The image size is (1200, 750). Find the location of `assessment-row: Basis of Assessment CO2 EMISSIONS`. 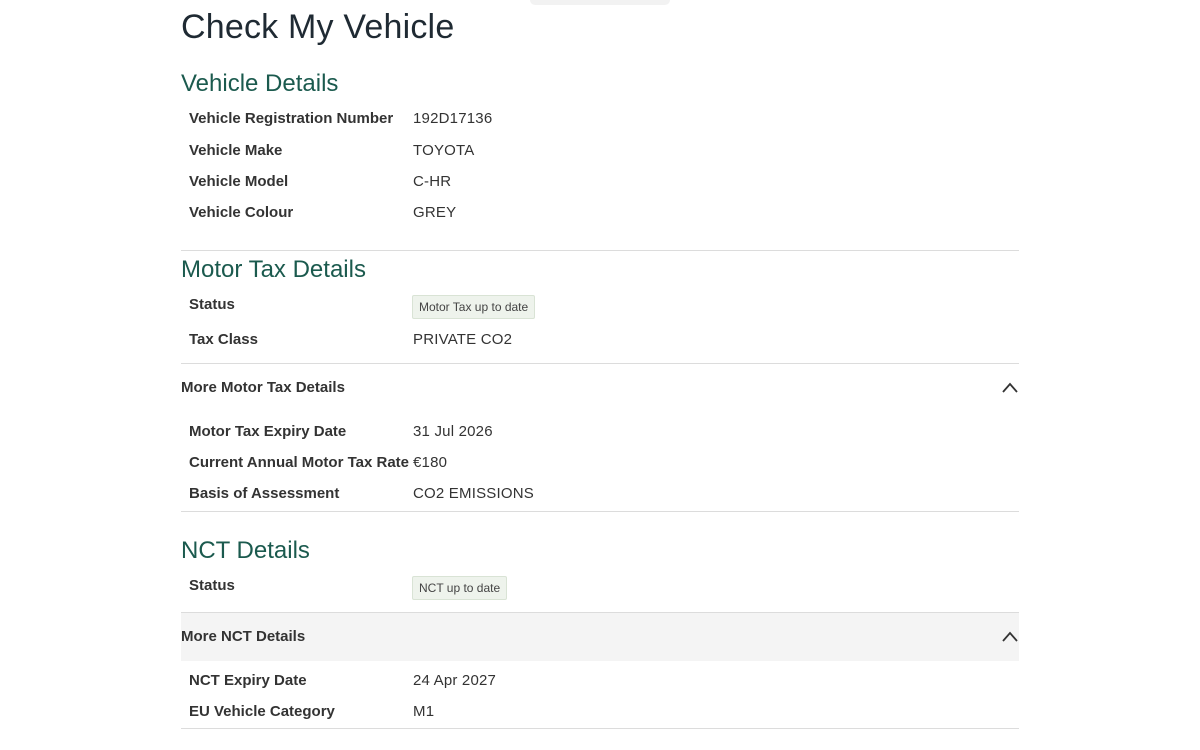

assessment-row: Basis of Assessment CO2 EMISSIONS is located at coordinates (604, 497).